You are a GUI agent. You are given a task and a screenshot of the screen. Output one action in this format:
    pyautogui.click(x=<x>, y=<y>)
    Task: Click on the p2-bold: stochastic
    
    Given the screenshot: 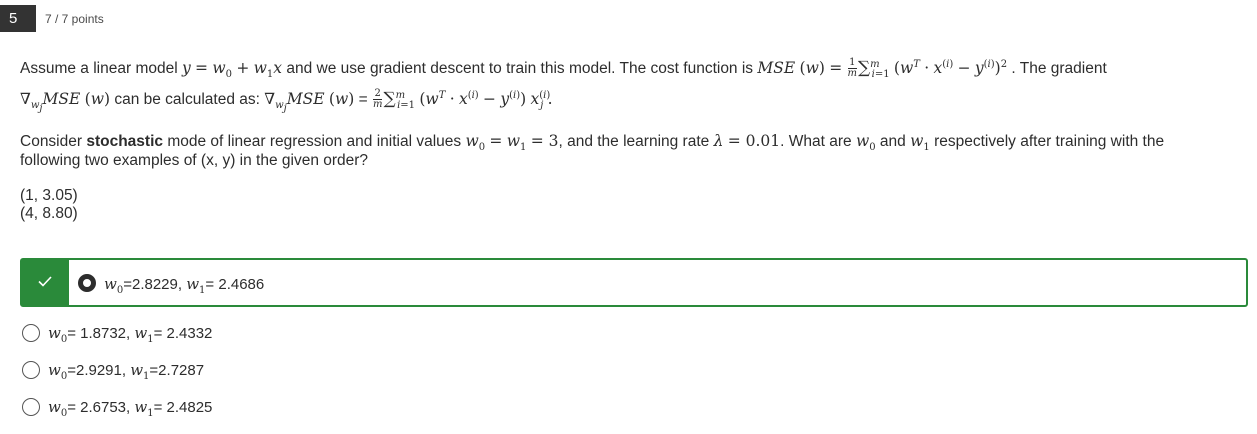 What is the action you would take?
    pyautogui.click(x=125, y=141)
    